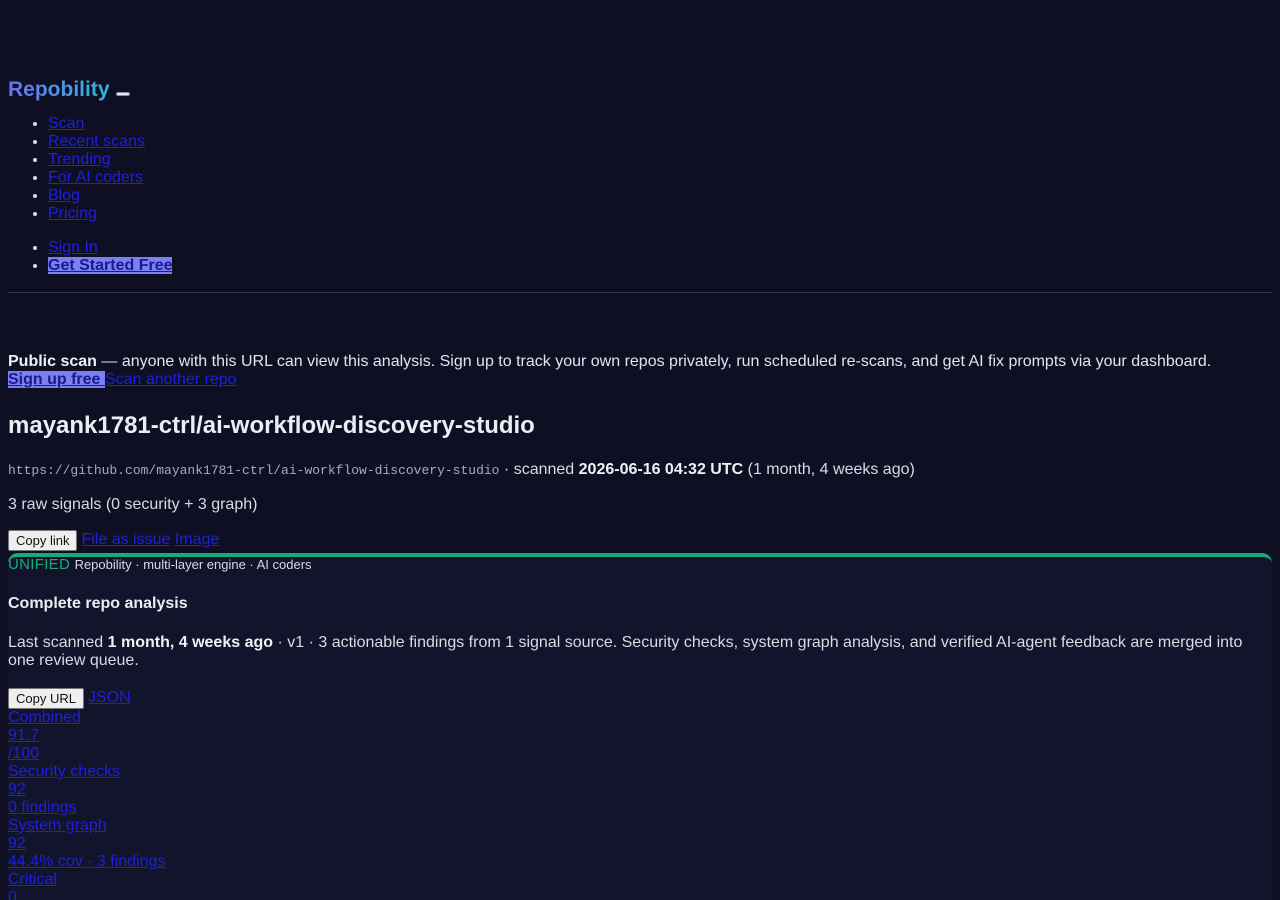  What do you see at coordinates (640, 808) in the screenshot?
I see `stat-security-findings: 0 findings` at bounding box center [640, 808].